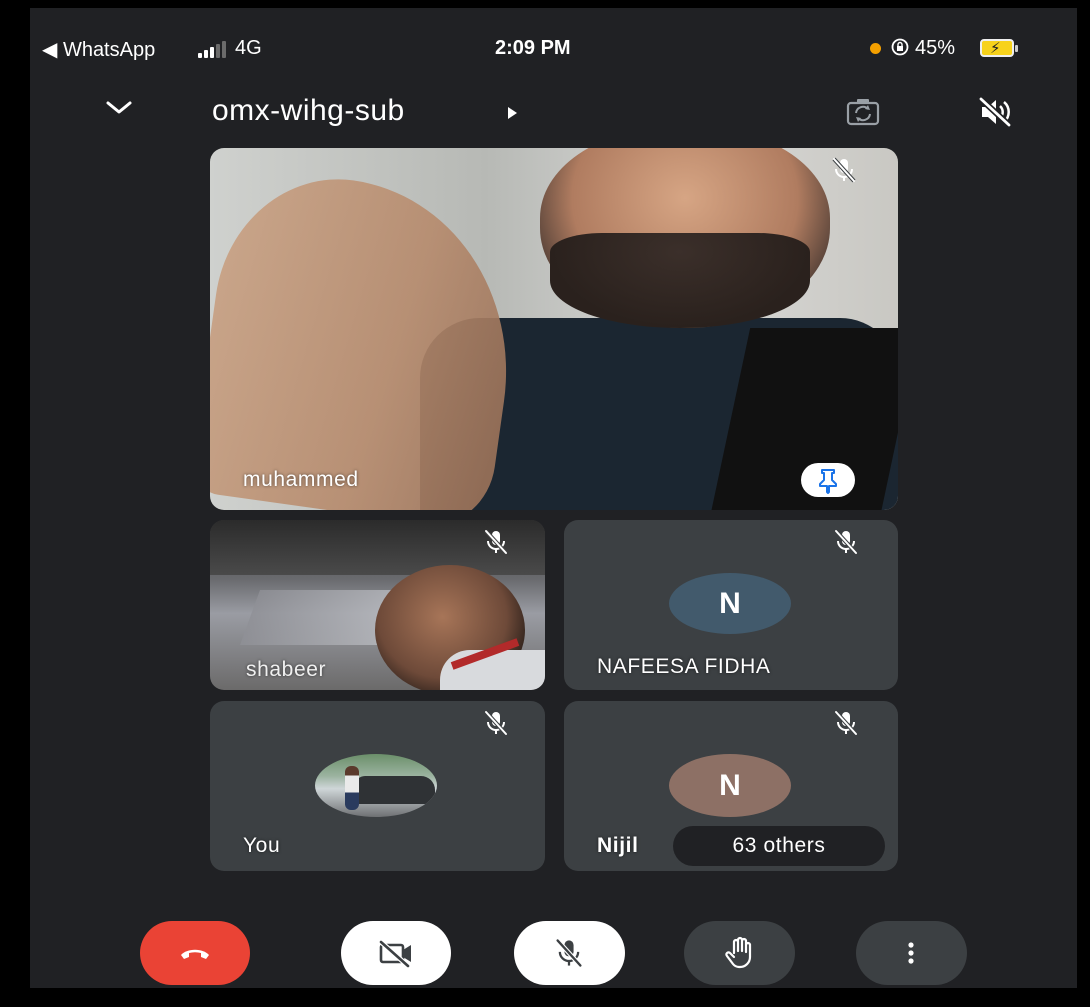 This screenshot has width=1090, height=1007. Describe the element at coordinates (900, 50) in the screenshot. I see `rotation-lock-icon` at that location.